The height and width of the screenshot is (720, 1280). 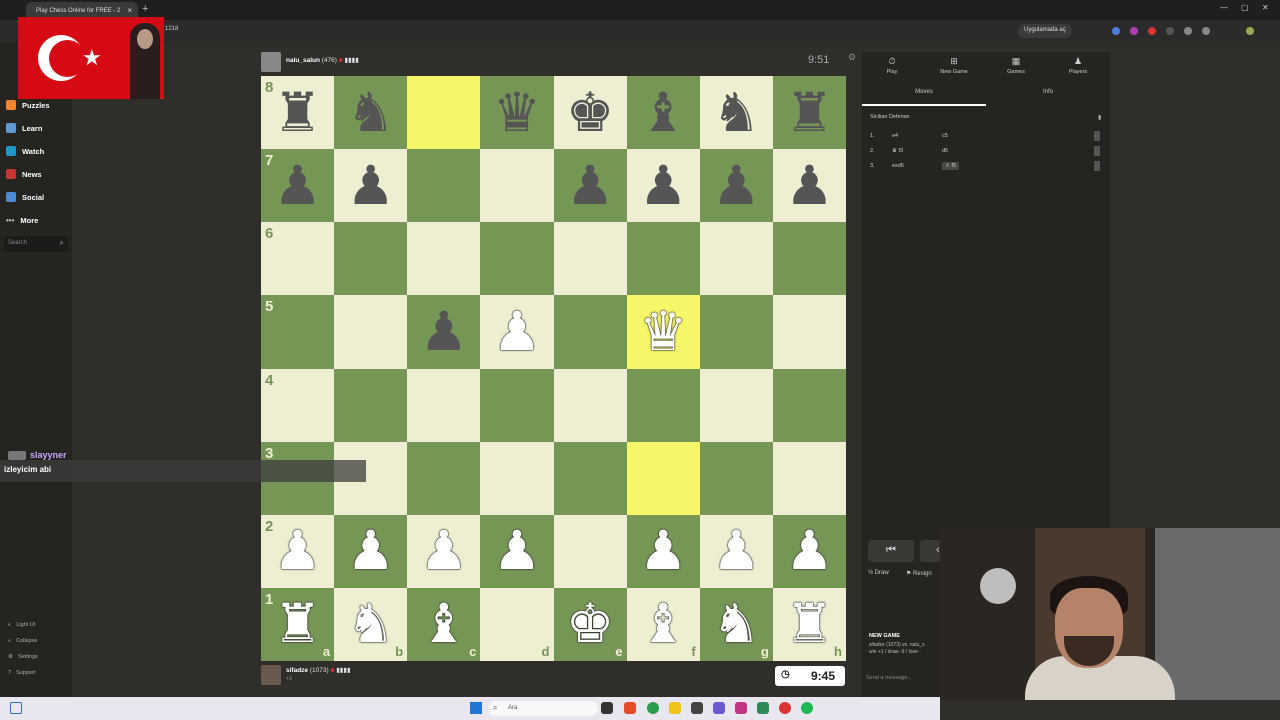 I want to click on nav-item-more: ••• More, so click(x=22, y=220).